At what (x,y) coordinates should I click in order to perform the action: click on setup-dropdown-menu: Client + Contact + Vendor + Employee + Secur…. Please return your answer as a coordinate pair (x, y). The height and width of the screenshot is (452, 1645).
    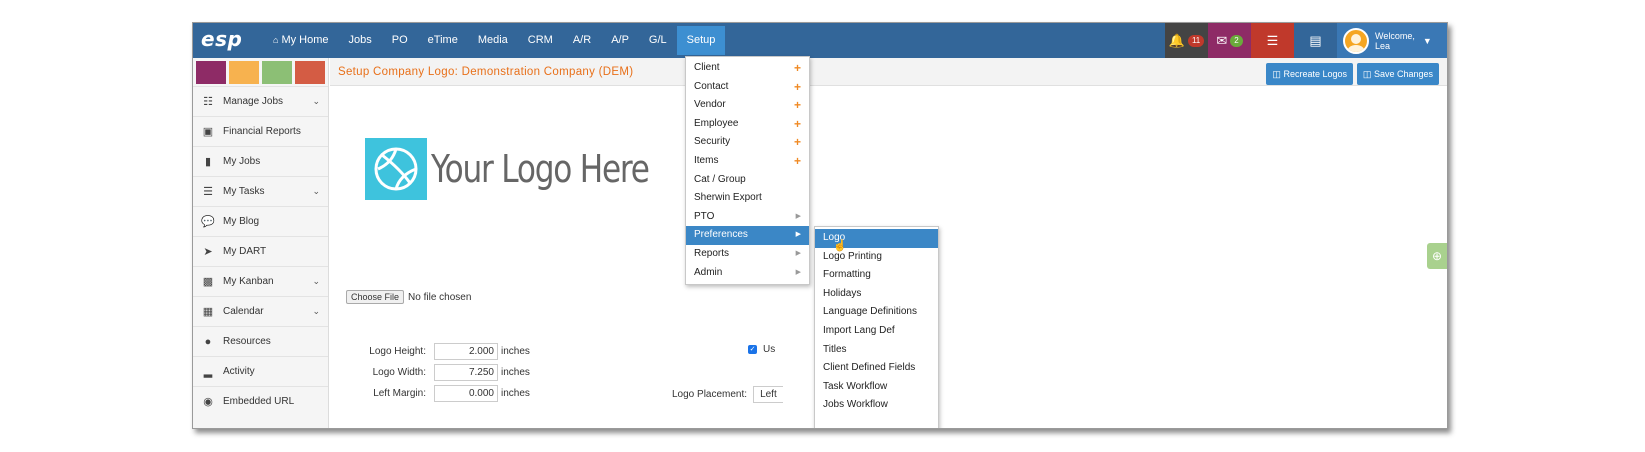
    Looking at the image, I should click on (747, 171).